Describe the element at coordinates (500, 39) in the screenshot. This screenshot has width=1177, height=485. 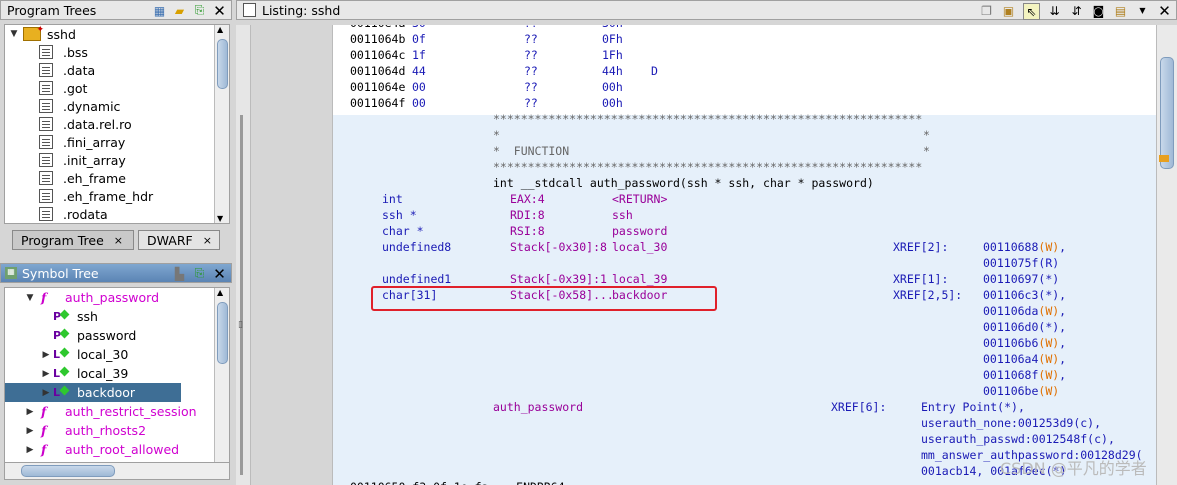
I see `data-row: 0011064b 0f?? 0Fh` at that location.